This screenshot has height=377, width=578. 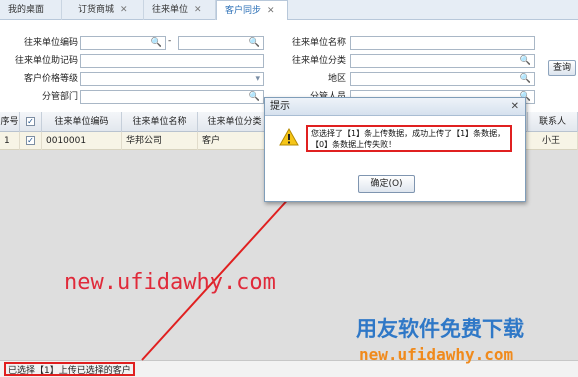 I want to click on warning-icon, so click(x=289, y=137).